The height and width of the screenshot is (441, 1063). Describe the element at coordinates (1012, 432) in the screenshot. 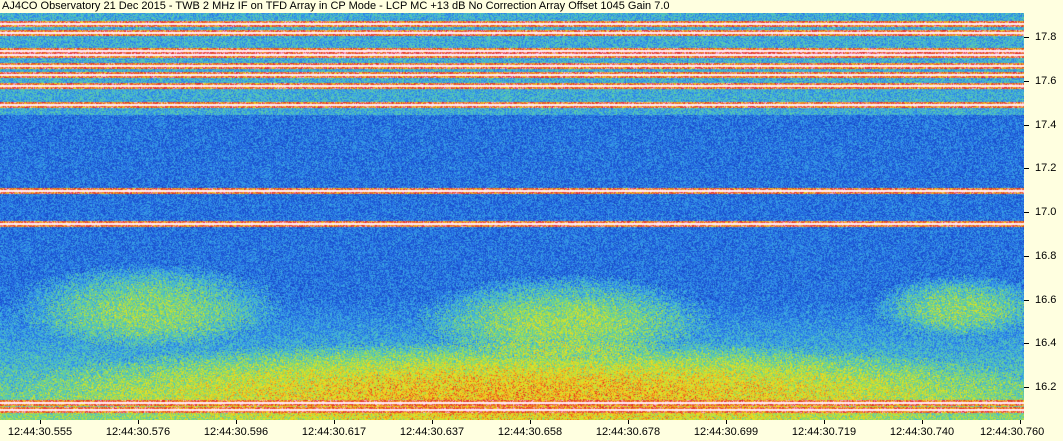

I see `x-tick-label: 12:44:30.760` at that location.